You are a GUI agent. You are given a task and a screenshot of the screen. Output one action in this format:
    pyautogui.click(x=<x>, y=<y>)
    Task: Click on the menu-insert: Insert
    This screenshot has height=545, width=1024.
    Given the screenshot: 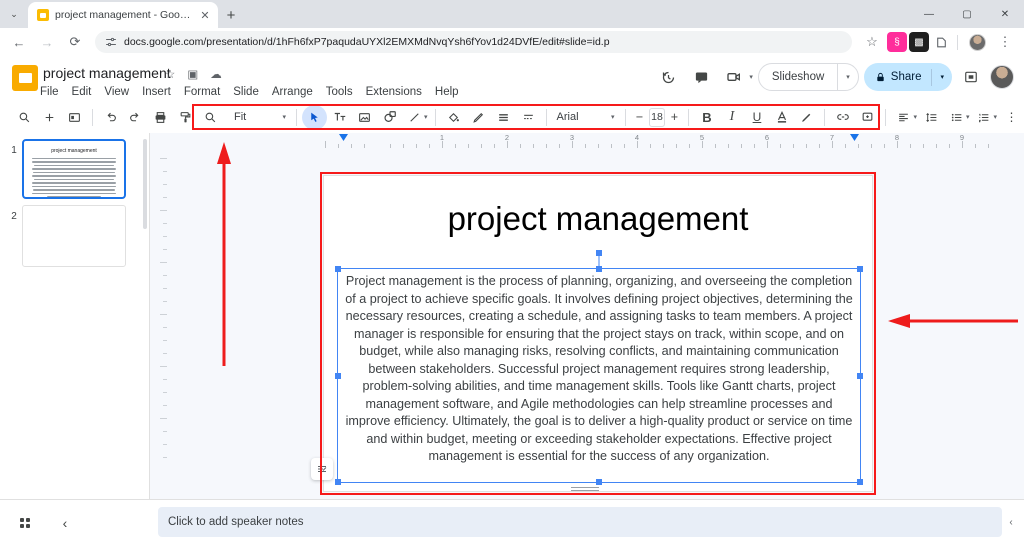 What is the action you would take?
    pyautogui.click(x=156, y=92)
    